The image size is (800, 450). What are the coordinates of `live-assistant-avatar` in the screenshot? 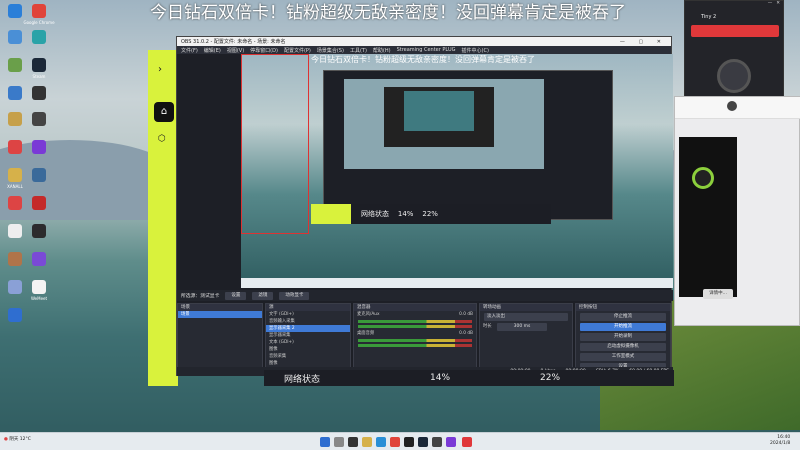 It's located at (732, 106).